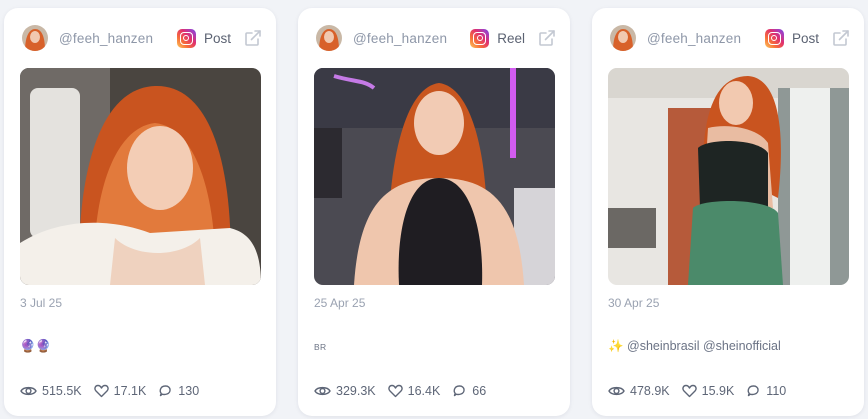 The image size is (868, 419). What do you see at coordinates (356, 391) in the screenshot?
I see `views-count: 329.3K` at bounding box center [356, 391].